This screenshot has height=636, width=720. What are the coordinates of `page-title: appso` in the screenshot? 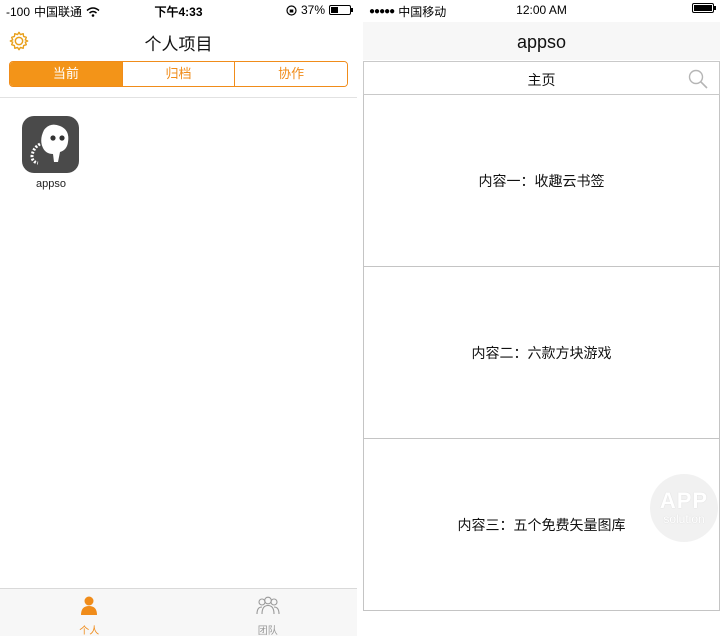 It's located at (541, 42).